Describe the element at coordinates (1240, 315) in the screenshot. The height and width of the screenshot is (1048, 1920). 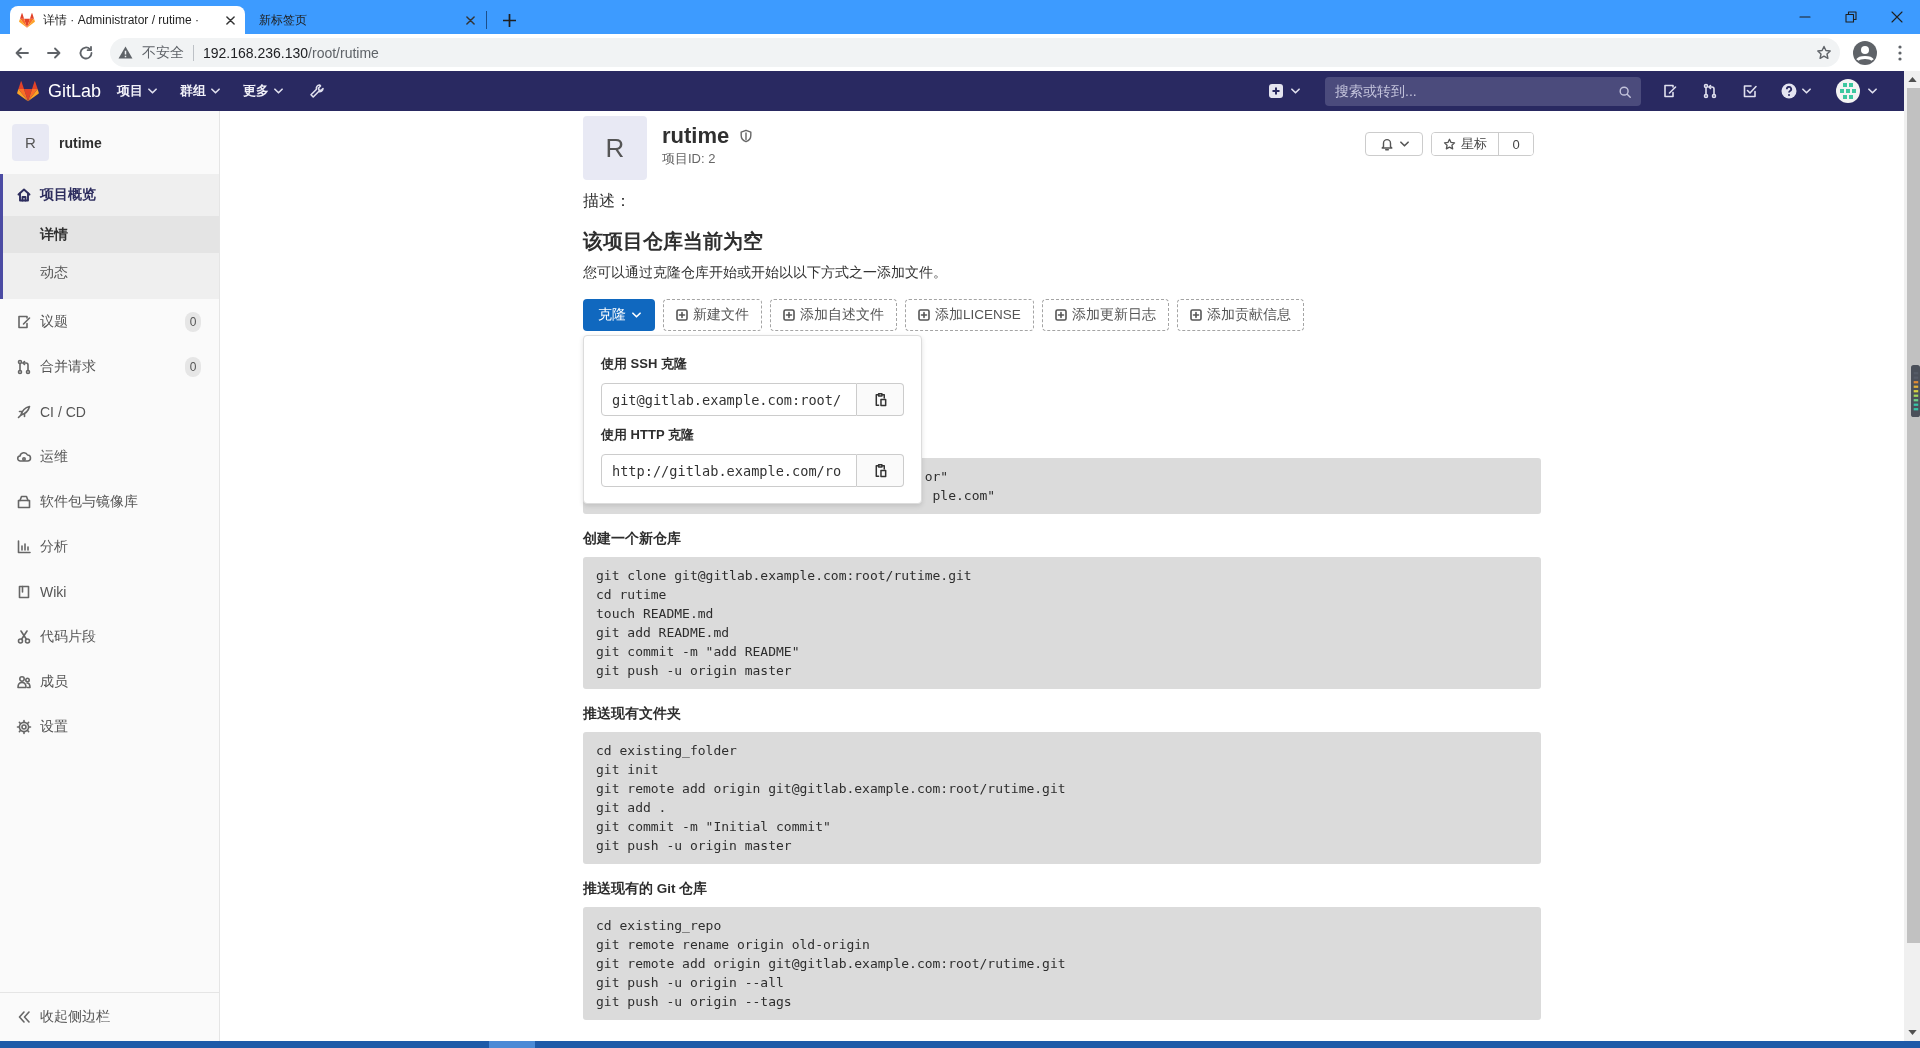
I see `add-file-button: 添加贡献信息` at that location.